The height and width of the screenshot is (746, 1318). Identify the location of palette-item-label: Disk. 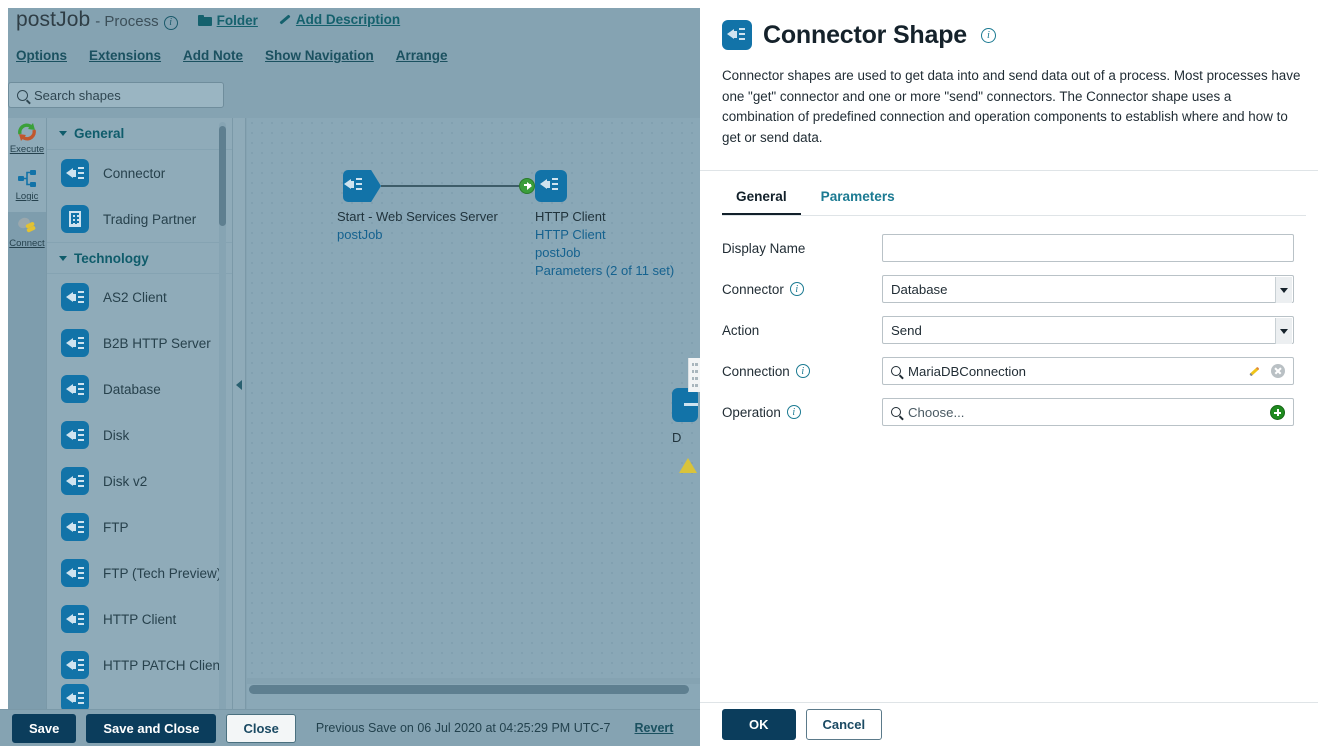
(116, 435).